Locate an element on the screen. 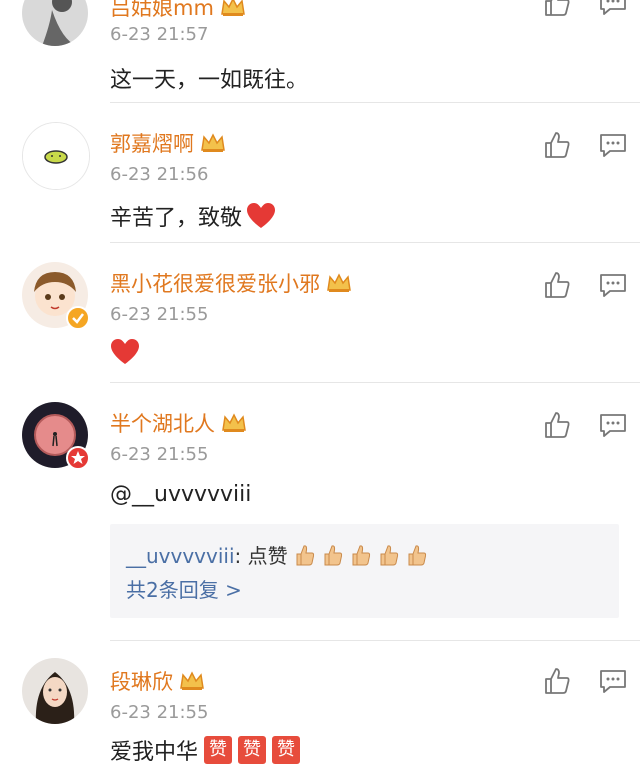 Image resolution: width=640 pixels, height=766 pixels. comment-text is located at coordinates (125, 352).